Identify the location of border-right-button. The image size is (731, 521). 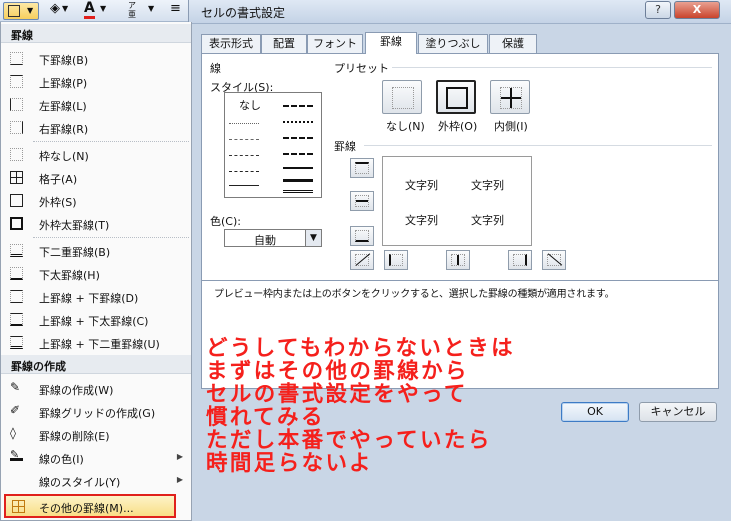
(520, 260).